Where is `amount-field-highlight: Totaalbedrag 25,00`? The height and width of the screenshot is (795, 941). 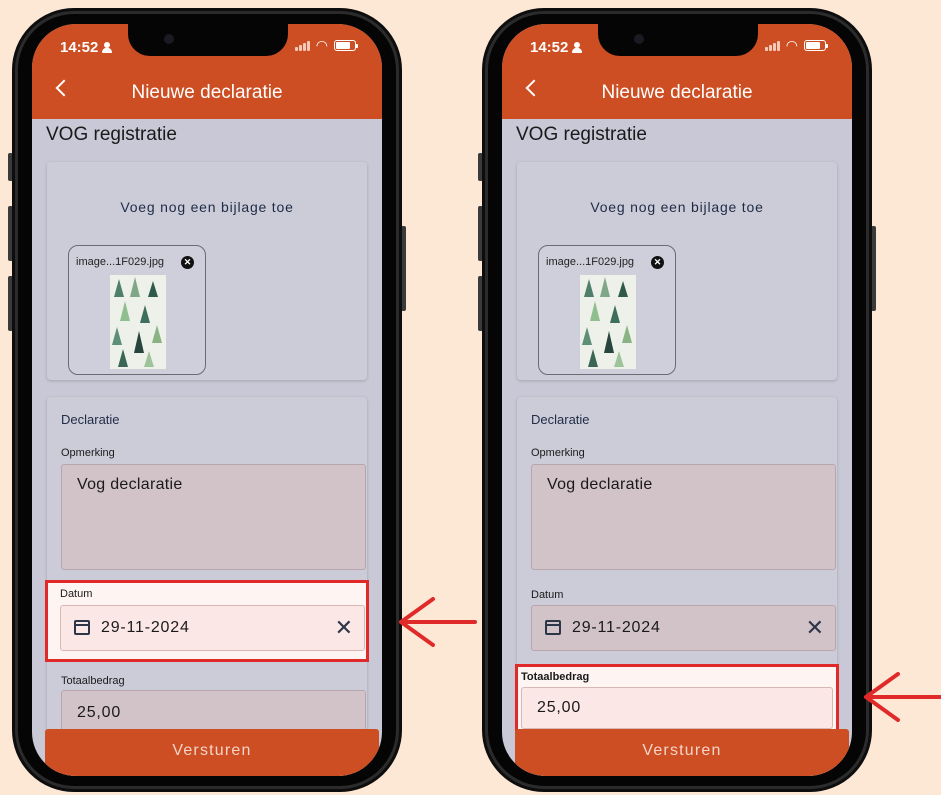 amount-field-highlight: Totaalbedrag 25,00 is located at coordinates (677, 698).